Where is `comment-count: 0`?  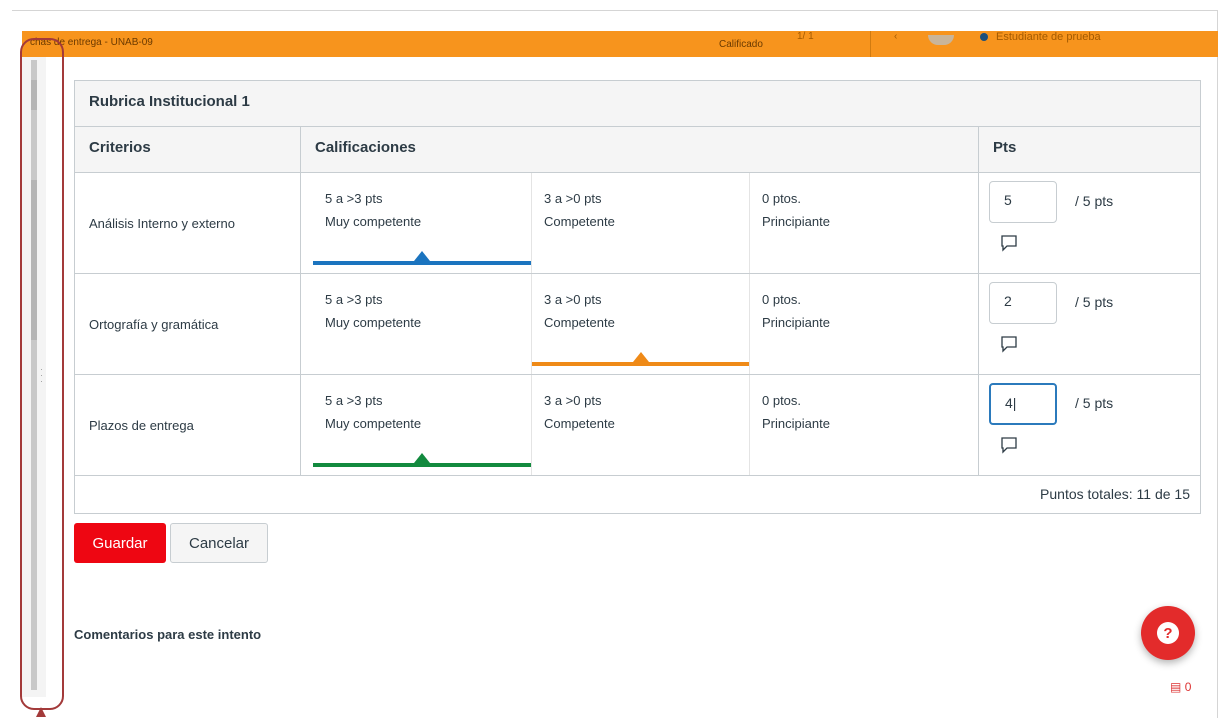 comment-count: 0 is located at coordinates (1188, 687).